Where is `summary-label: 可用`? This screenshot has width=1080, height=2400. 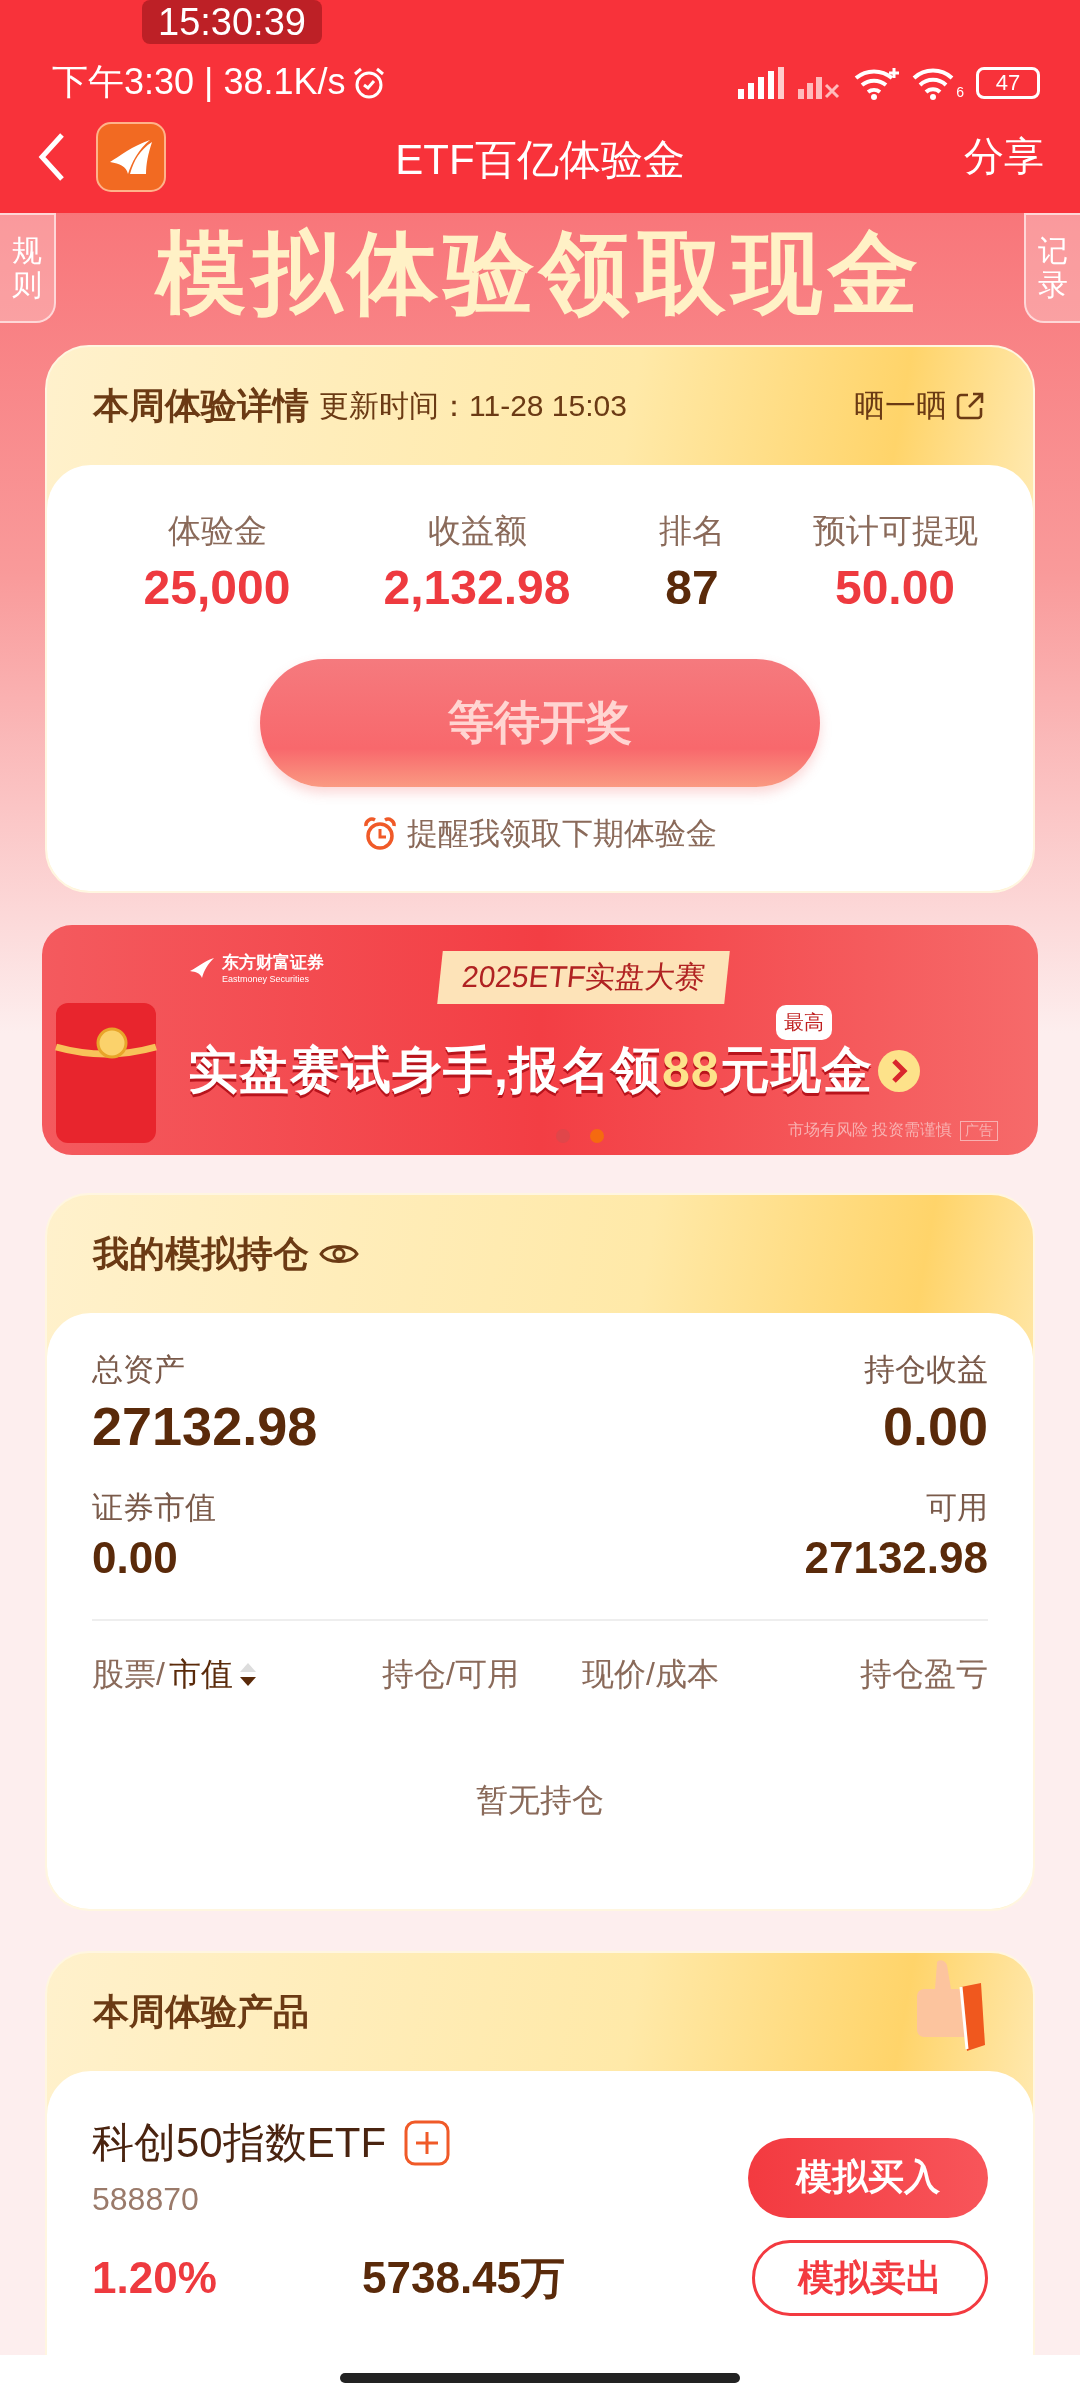
summary-label: 可用 is located at coordinates (957, 1508).